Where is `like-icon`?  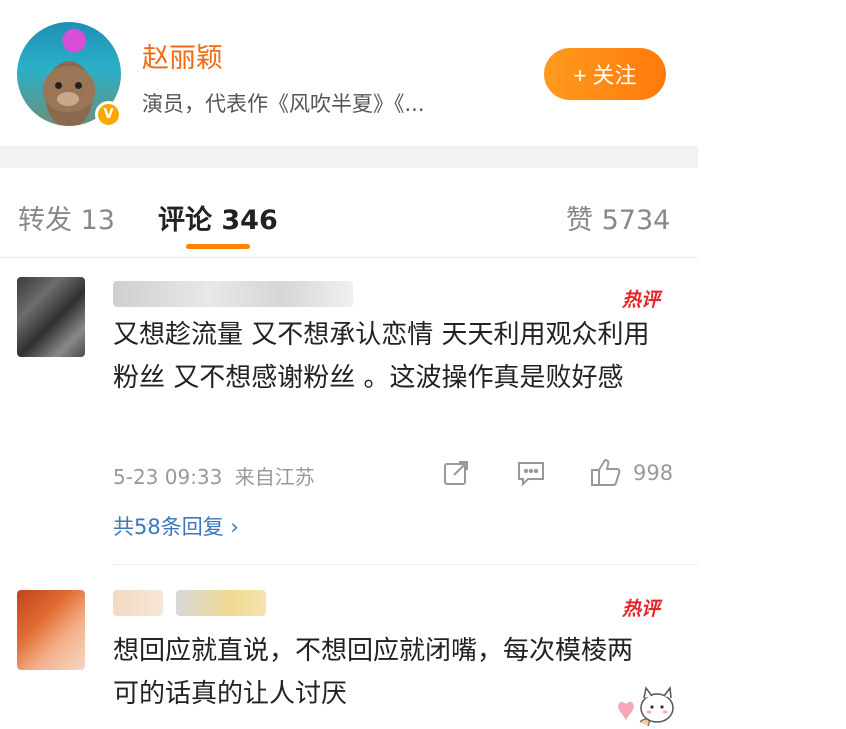 like-icon is located at coordinates (606, 474).